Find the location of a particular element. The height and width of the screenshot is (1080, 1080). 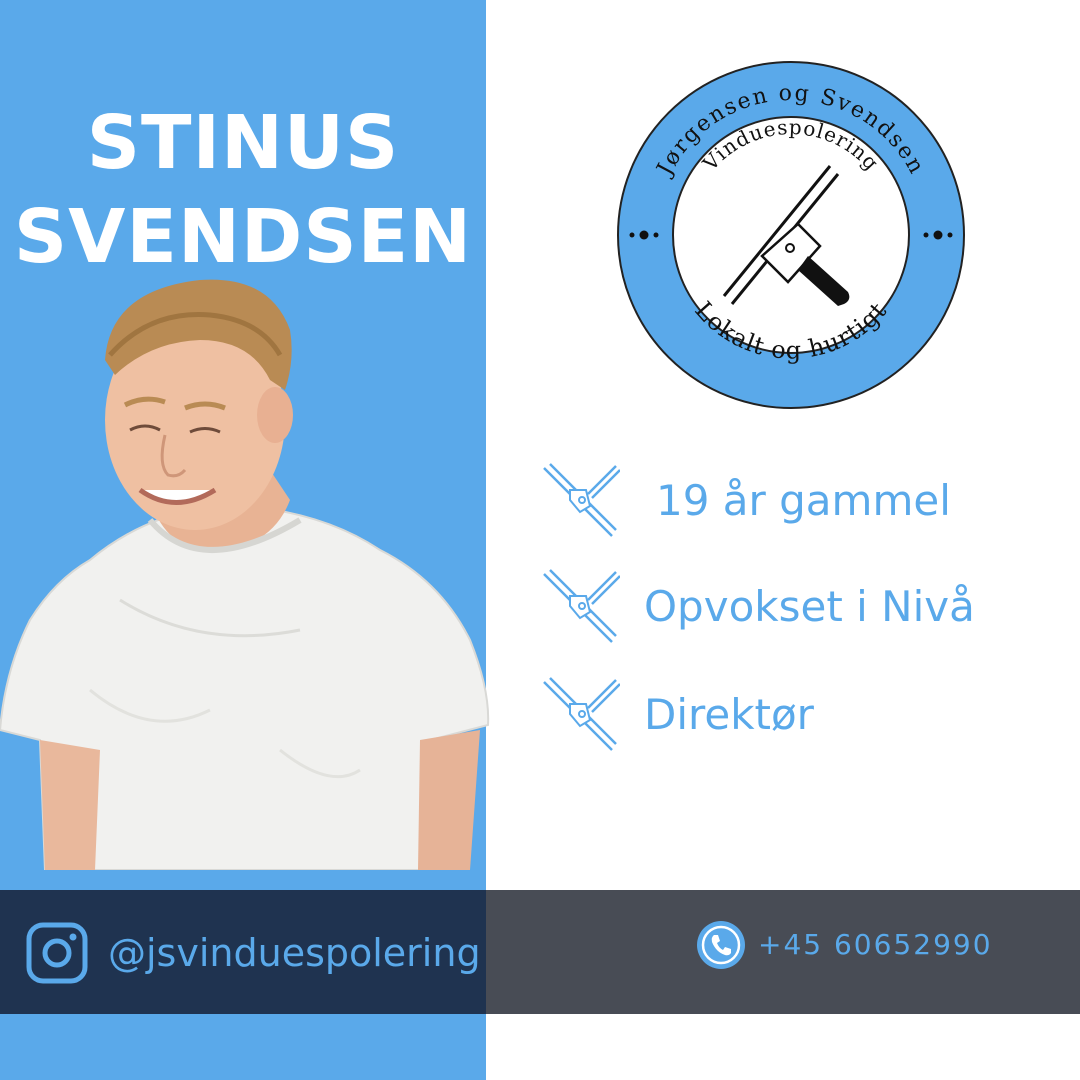

list-item: Direktør is located at coordinates (800, 714).